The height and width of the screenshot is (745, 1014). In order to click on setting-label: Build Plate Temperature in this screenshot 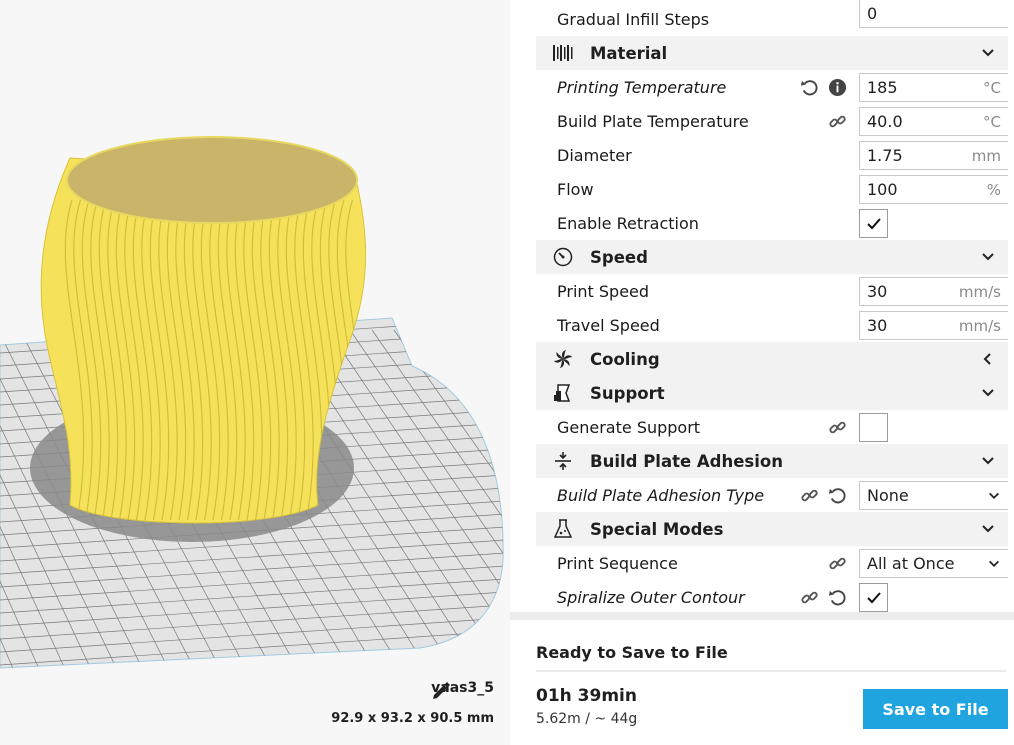, I will do `click(653, 121)`.